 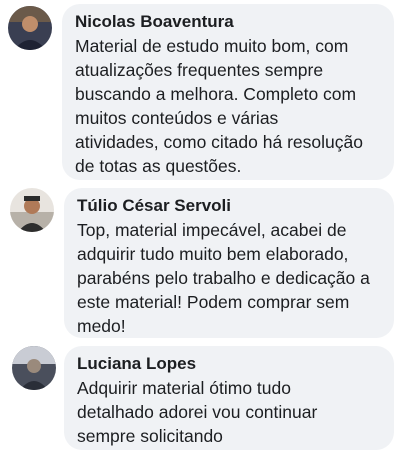 I want to click on comment-author: Túlio César Servoli, so click(x=229, y=206).